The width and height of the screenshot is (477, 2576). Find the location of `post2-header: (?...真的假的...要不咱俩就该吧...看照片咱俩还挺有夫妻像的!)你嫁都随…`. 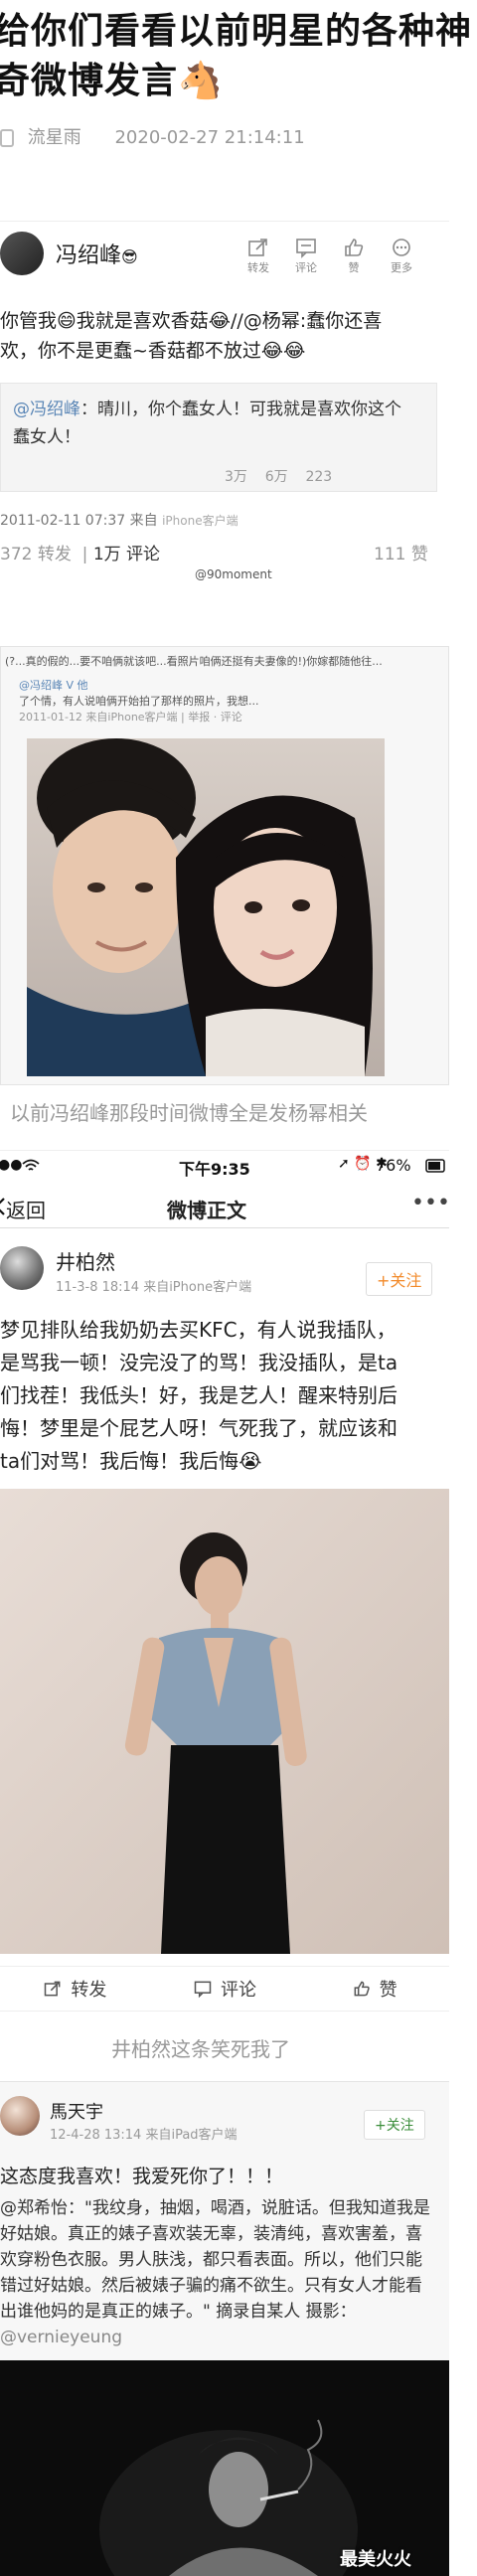

post2-header: (?...真的假的...要不咱俩就该吧...看照片咱俩还挺有夫妻像的!)你嫁都随… is located at coordinates (194, 661).